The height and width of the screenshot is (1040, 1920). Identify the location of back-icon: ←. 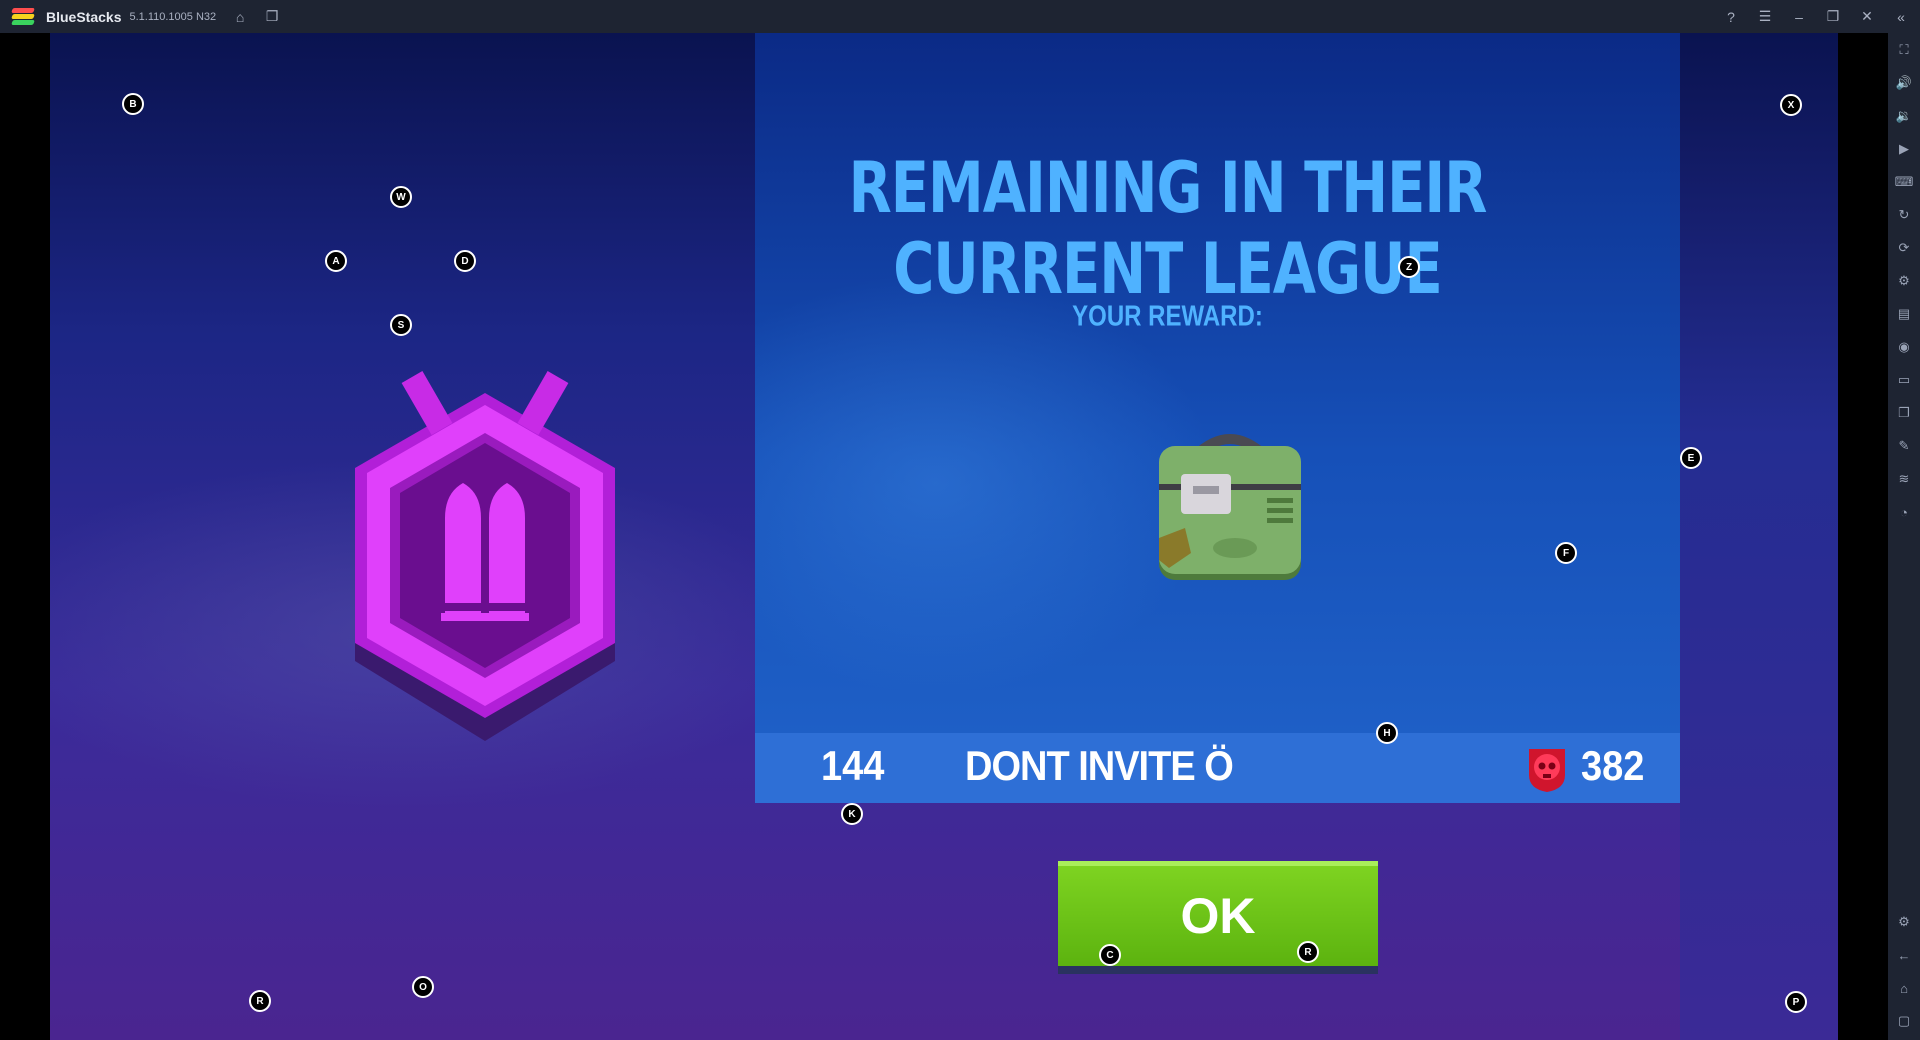
(1904, 955).